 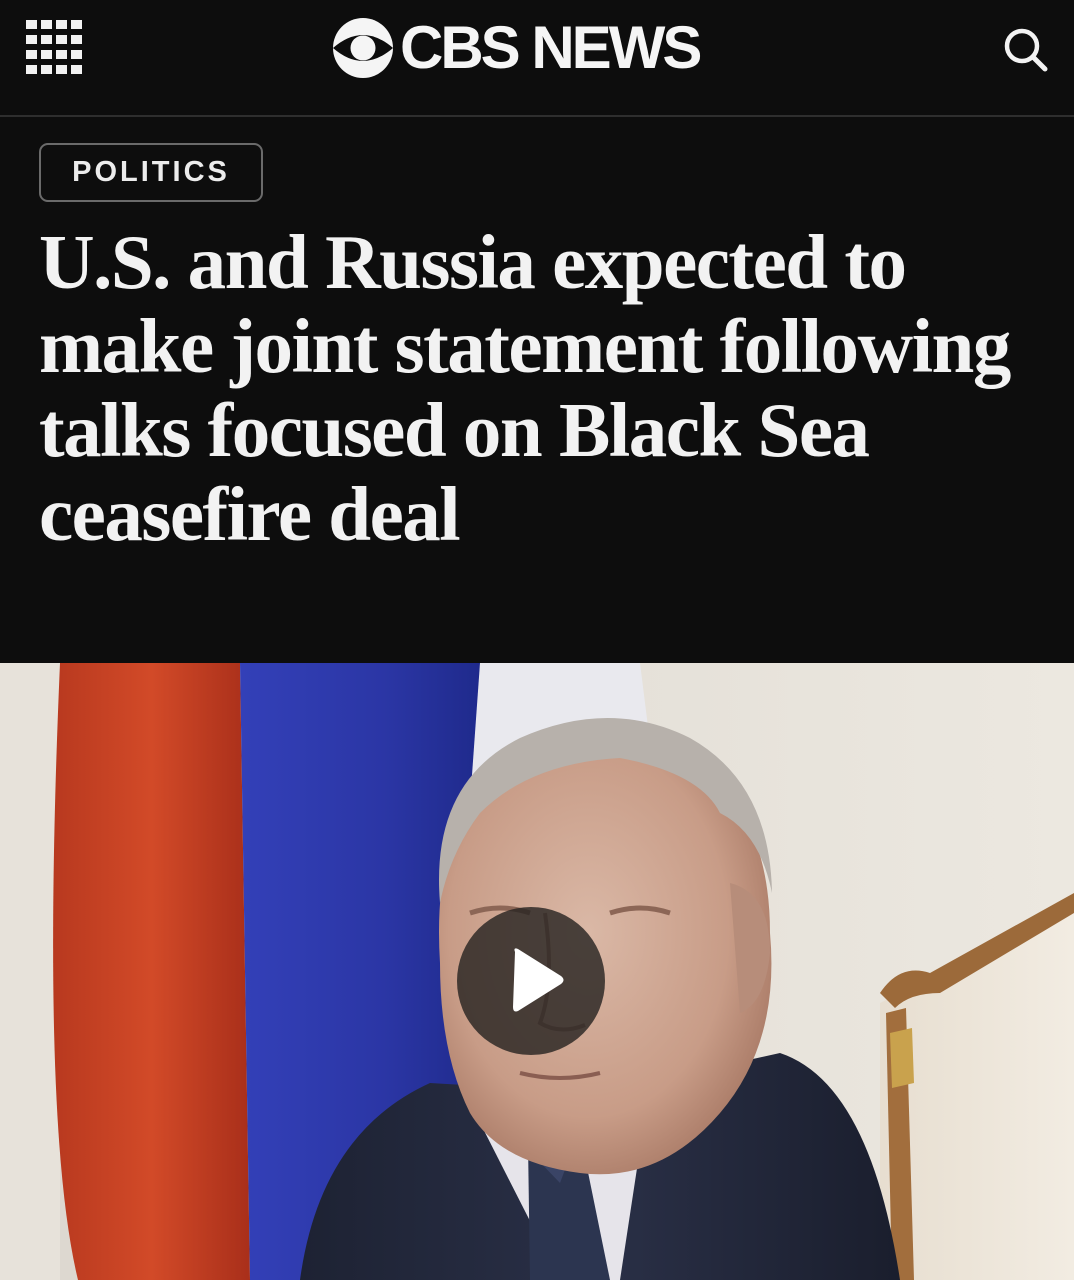 What do you see at coordinates (363, 48) in the screenshot?
I see `cbs-eye-icon` at bounding box center [363, 48].